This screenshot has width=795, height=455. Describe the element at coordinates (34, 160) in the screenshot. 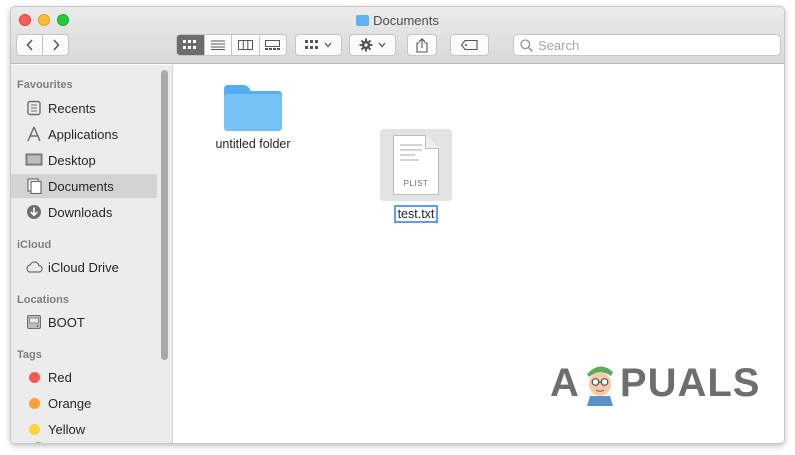

I see `desktop-icon` at that location.